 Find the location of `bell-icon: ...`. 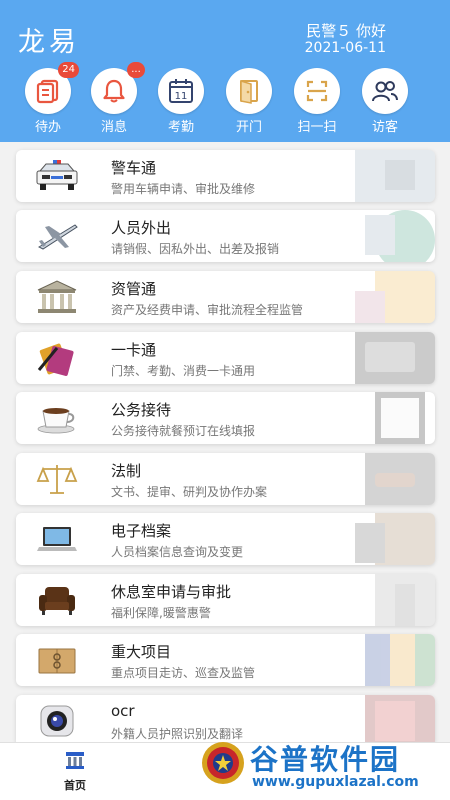

bell-icon: ... is located at coordinates (118, 88).